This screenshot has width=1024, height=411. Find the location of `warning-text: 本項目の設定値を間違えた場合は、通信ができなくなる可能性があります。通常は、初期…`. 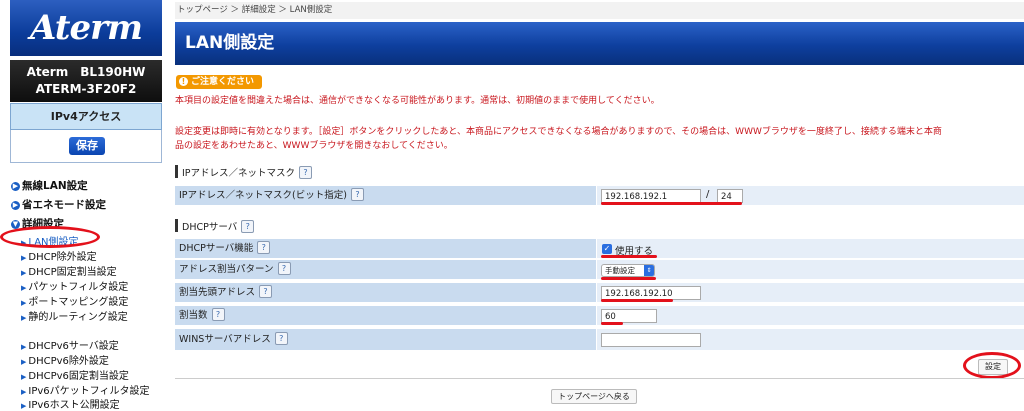

warning-text: 本項目の設定値を間違えた場合は、通信ができなくなる可能性があります。通常は、初期… is located at coordinates (417, 101).